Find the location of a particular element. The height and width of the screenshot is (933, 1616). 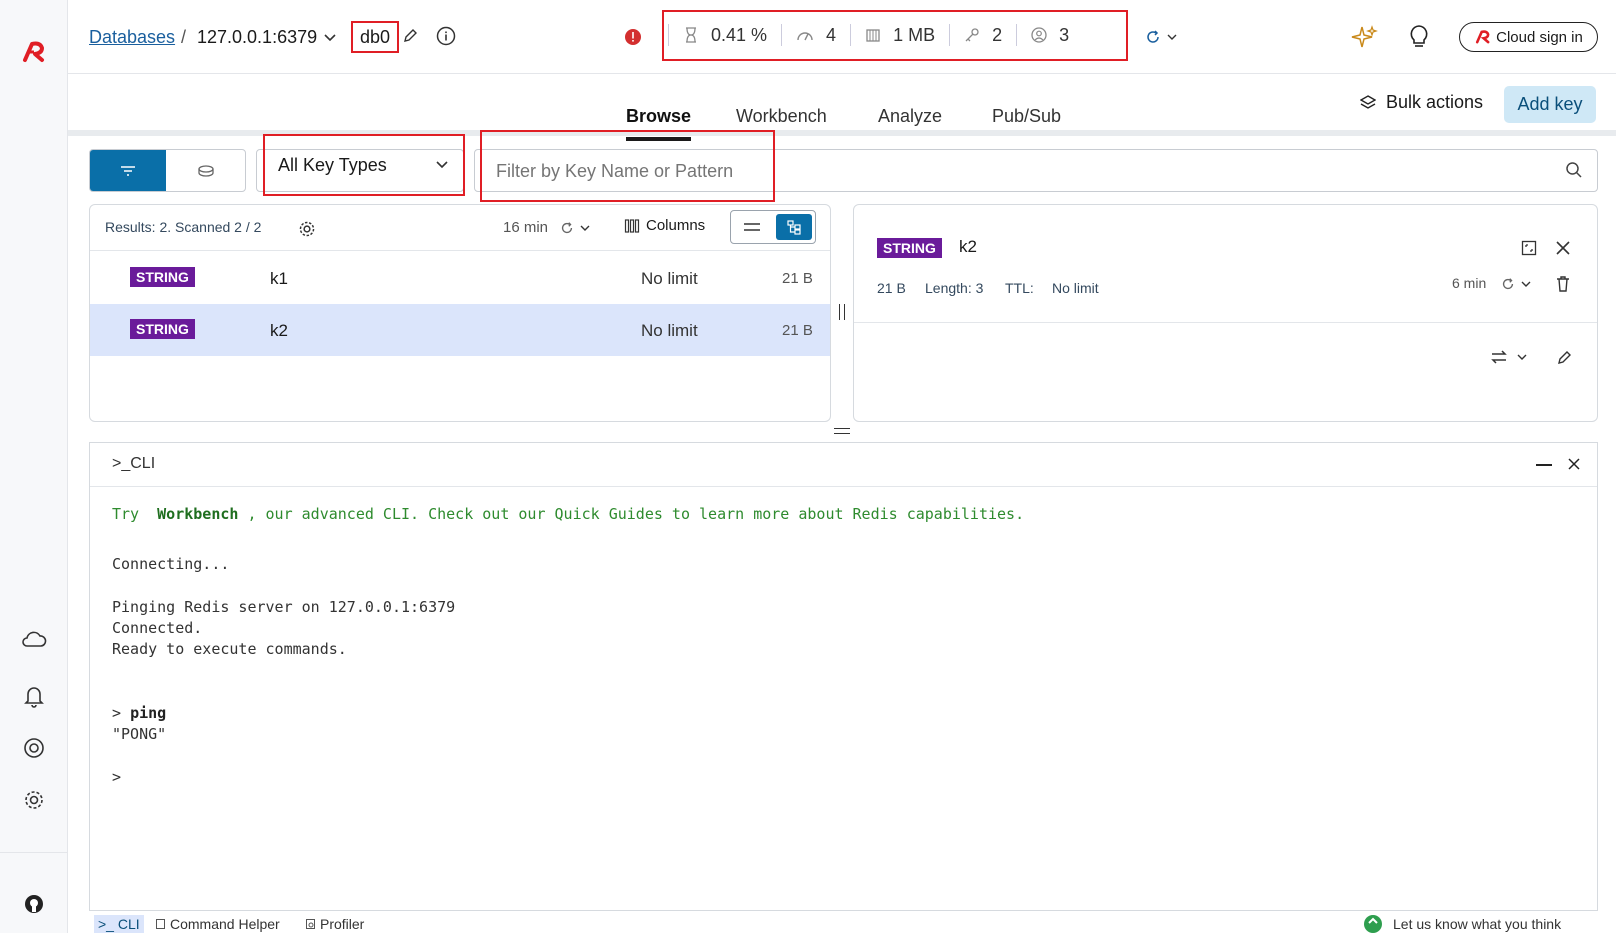

cli-workbench-link: Workbench is located at coordinates (197, 514).